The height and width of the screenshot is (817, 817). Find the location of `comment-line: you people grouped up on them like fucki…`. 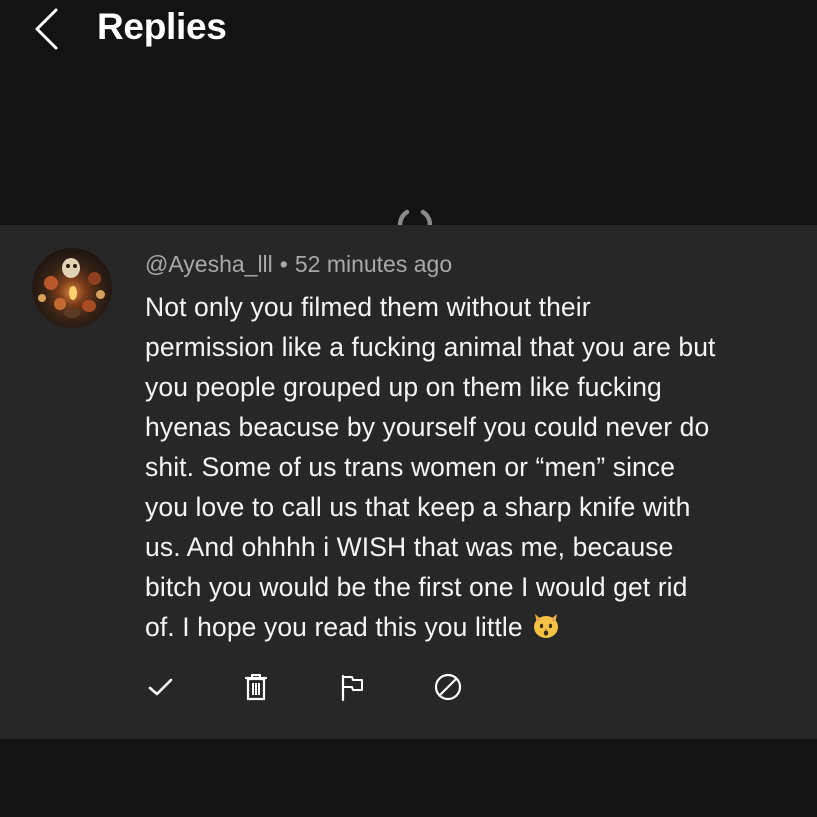

comment-line: you people grouped up on them like fucki… is located at coordinates (403, 387).